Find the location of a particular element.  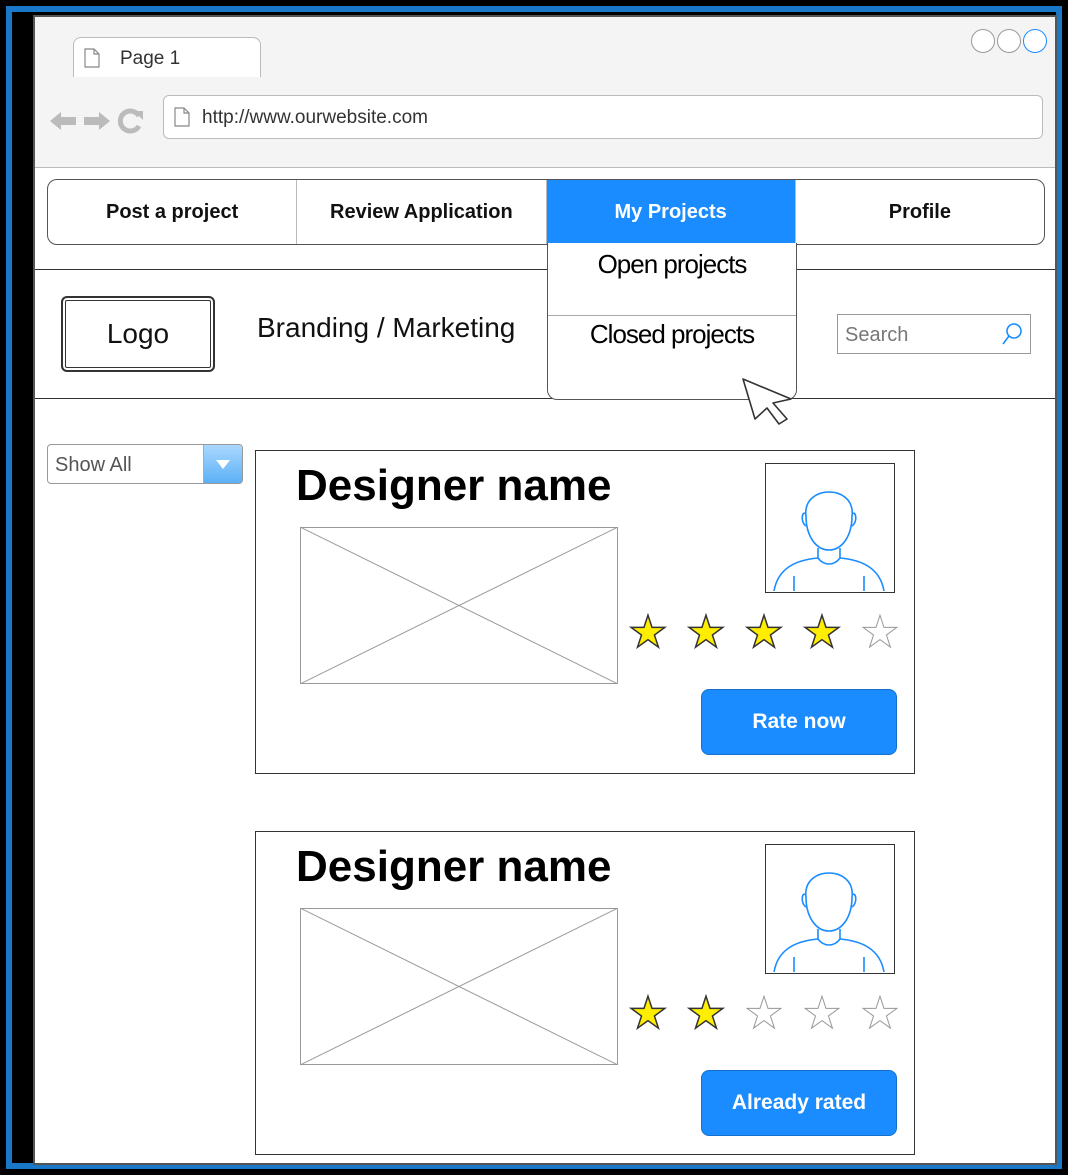

tab-label: Page 1 is located at coordinates (150, 58).